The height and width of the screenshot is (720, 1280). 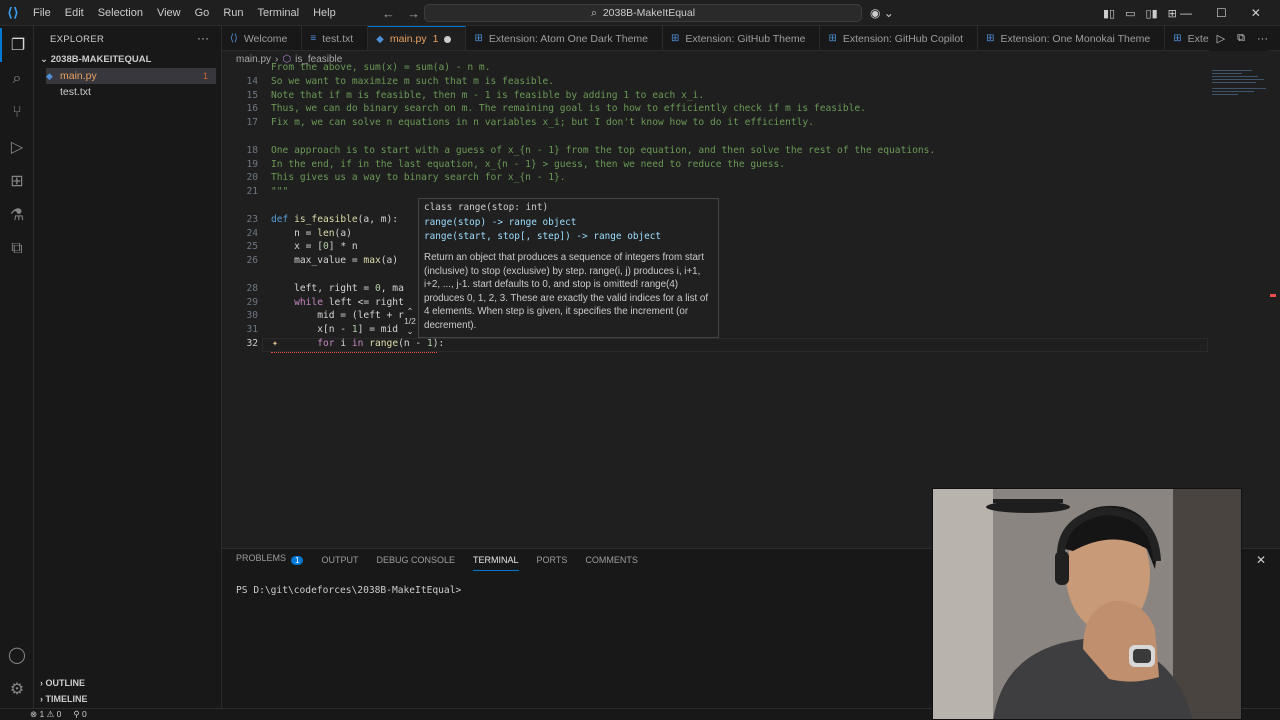 What do you see at coordinates (410, 321) in the screenshot?
I see `overload-counter: ⌃ 1/2 ⌄` at bounding box center [410, 321].